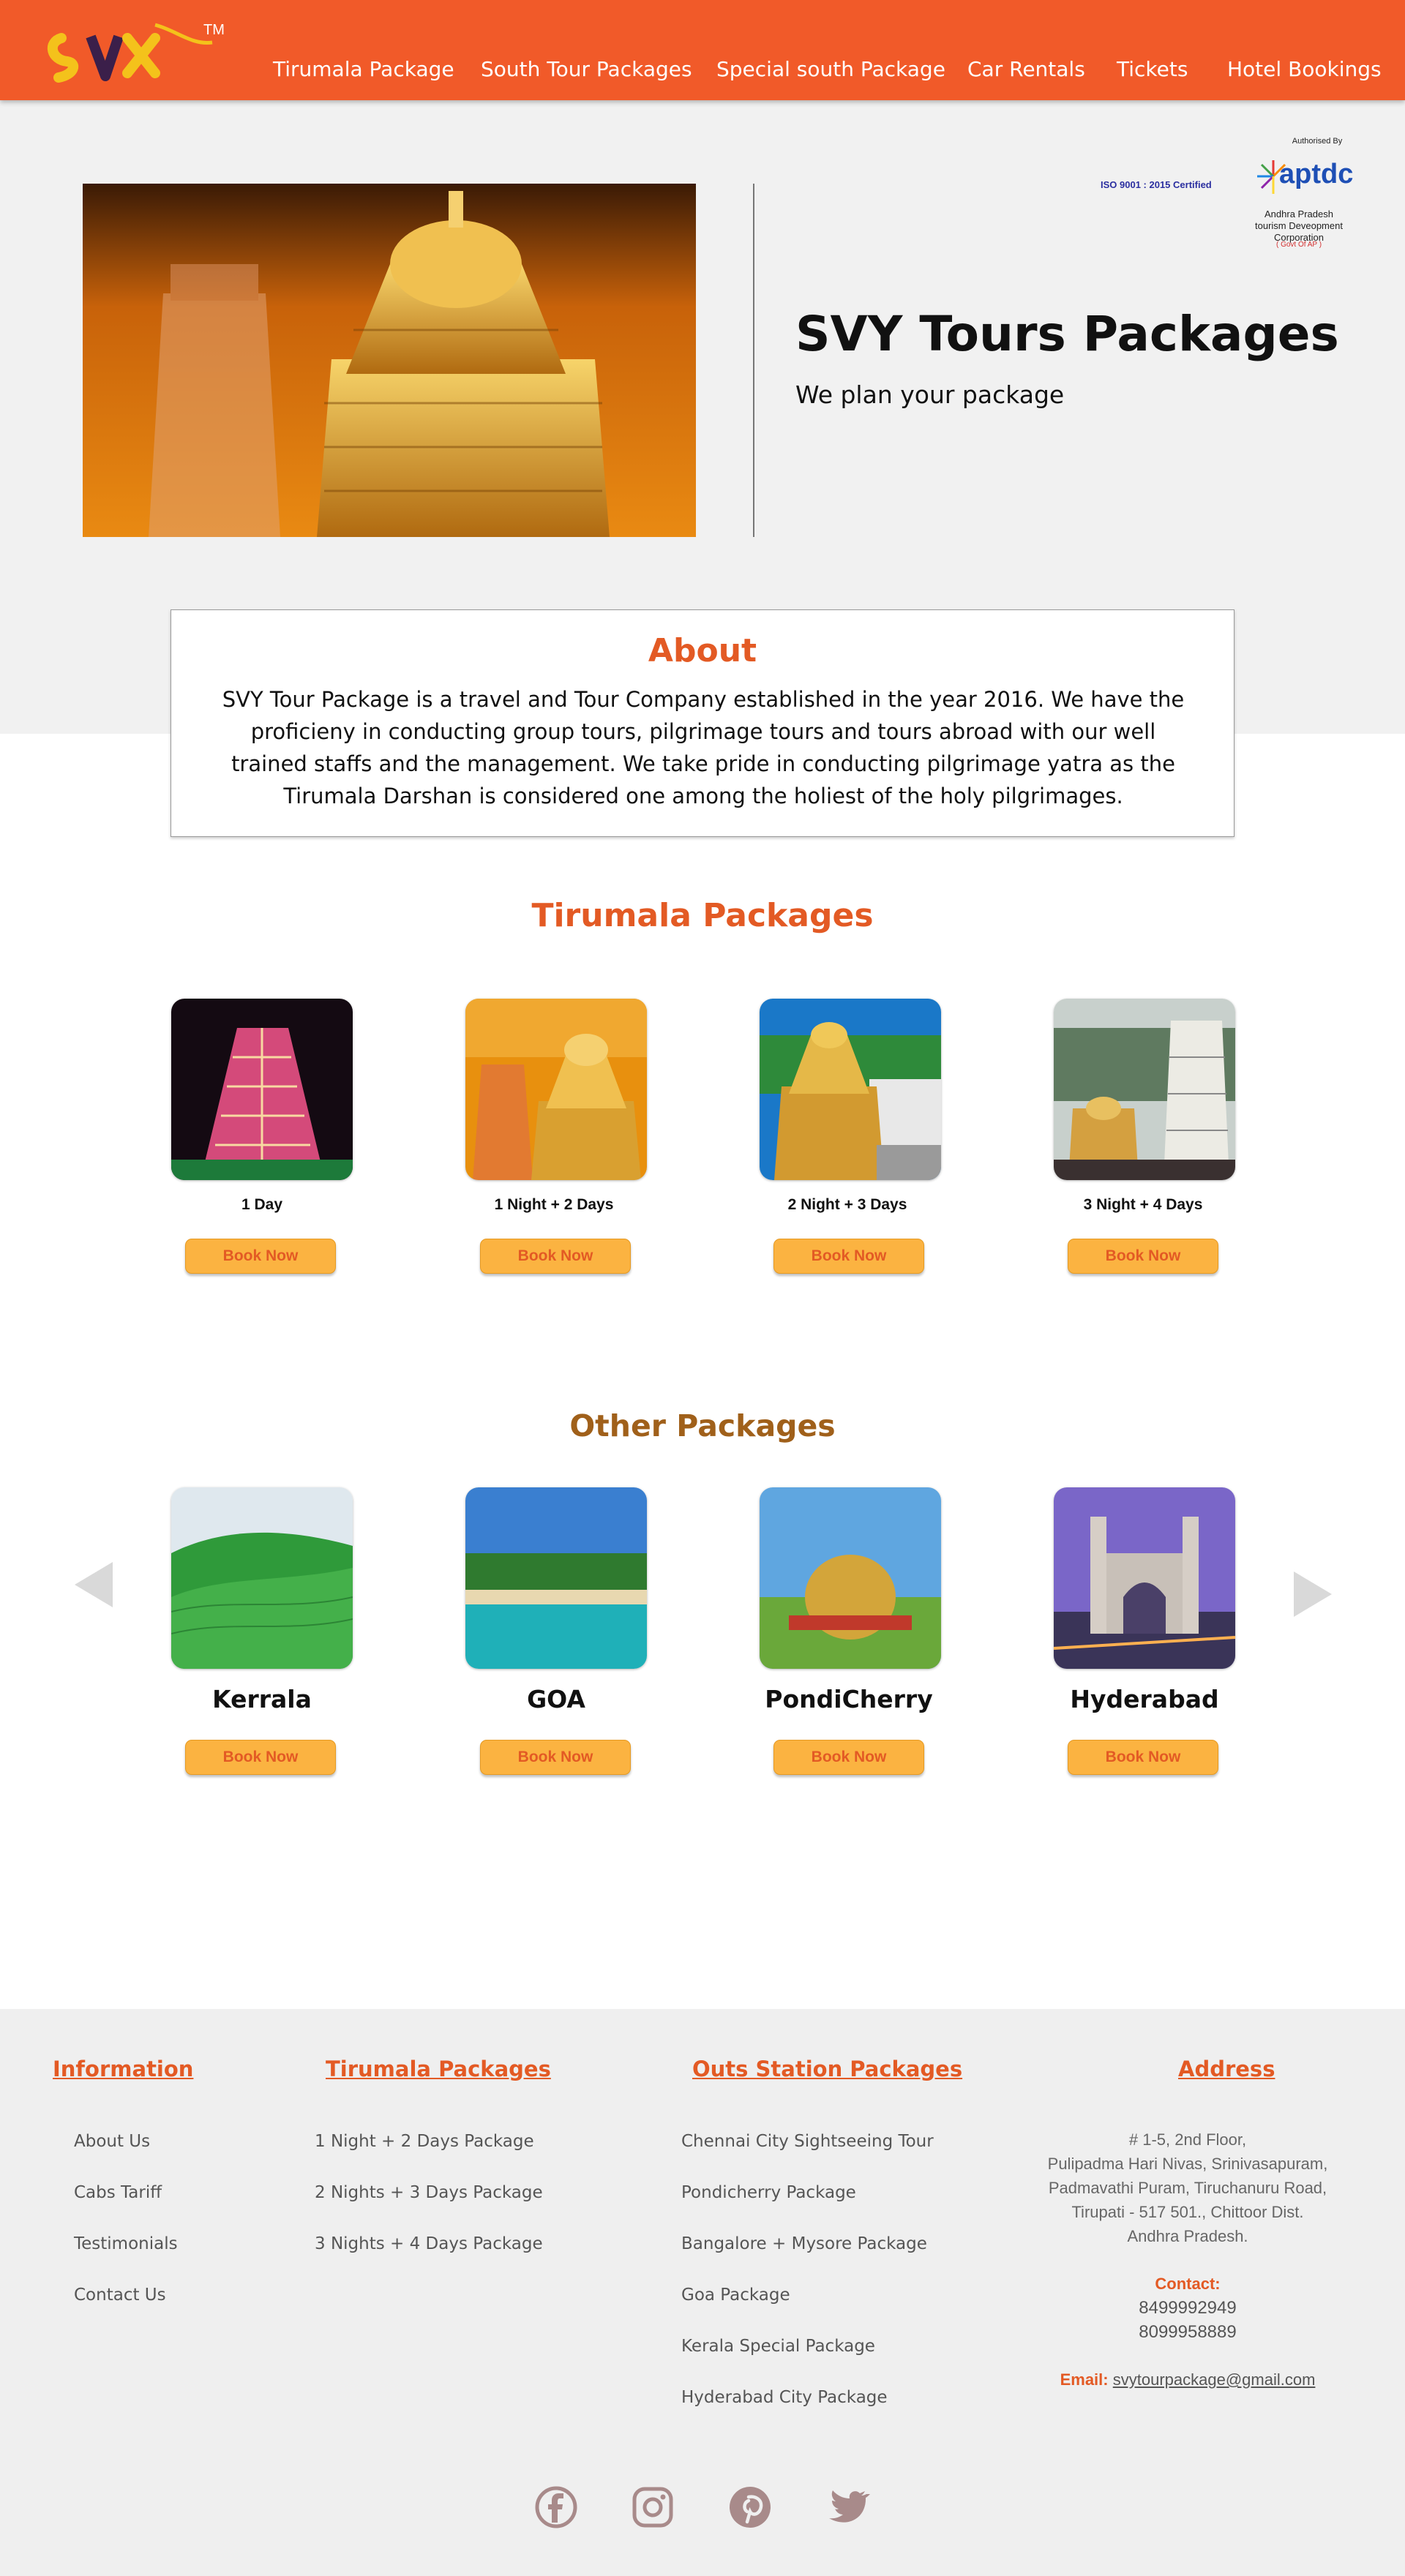  Describe the element at coordinates (1144, 1089) in the screenshot. I see `tirumala-3n4d-image` at that location.